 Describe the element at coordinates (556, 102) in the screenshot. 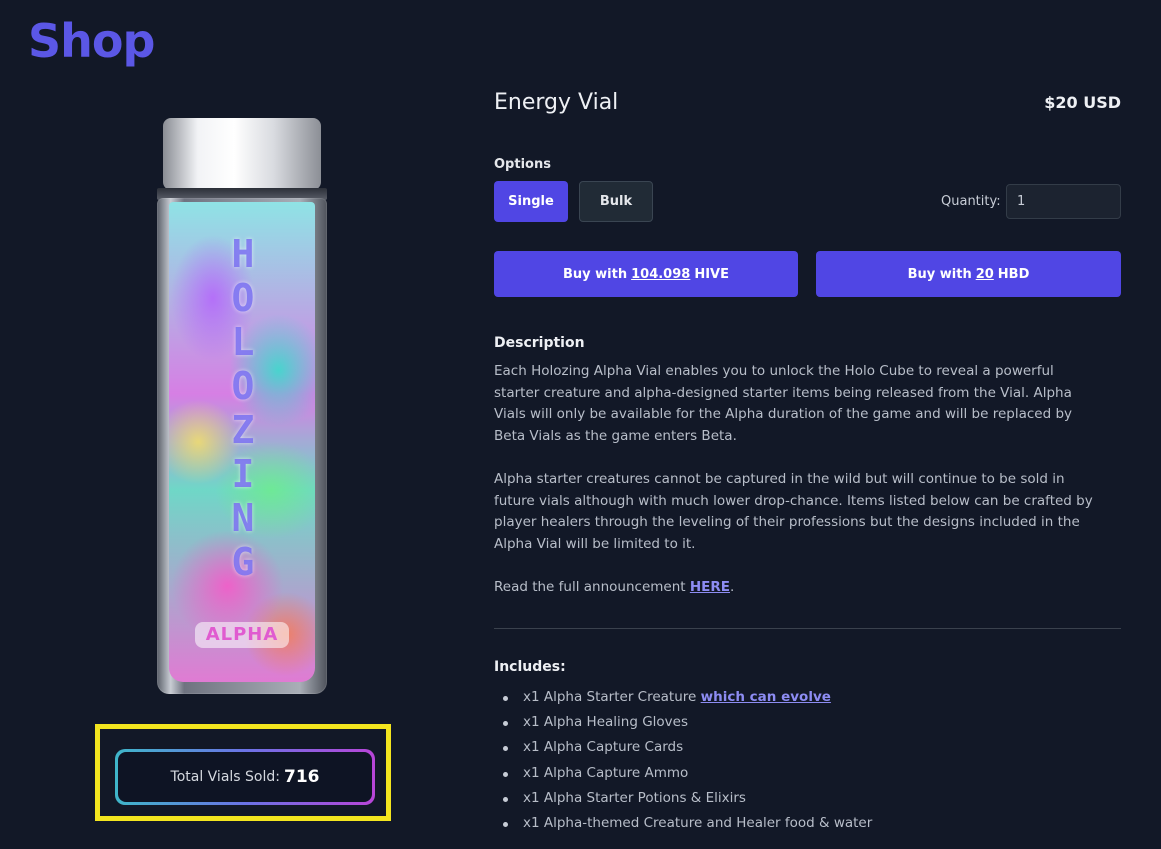

I see `product-name: Energy Vial` at that location.